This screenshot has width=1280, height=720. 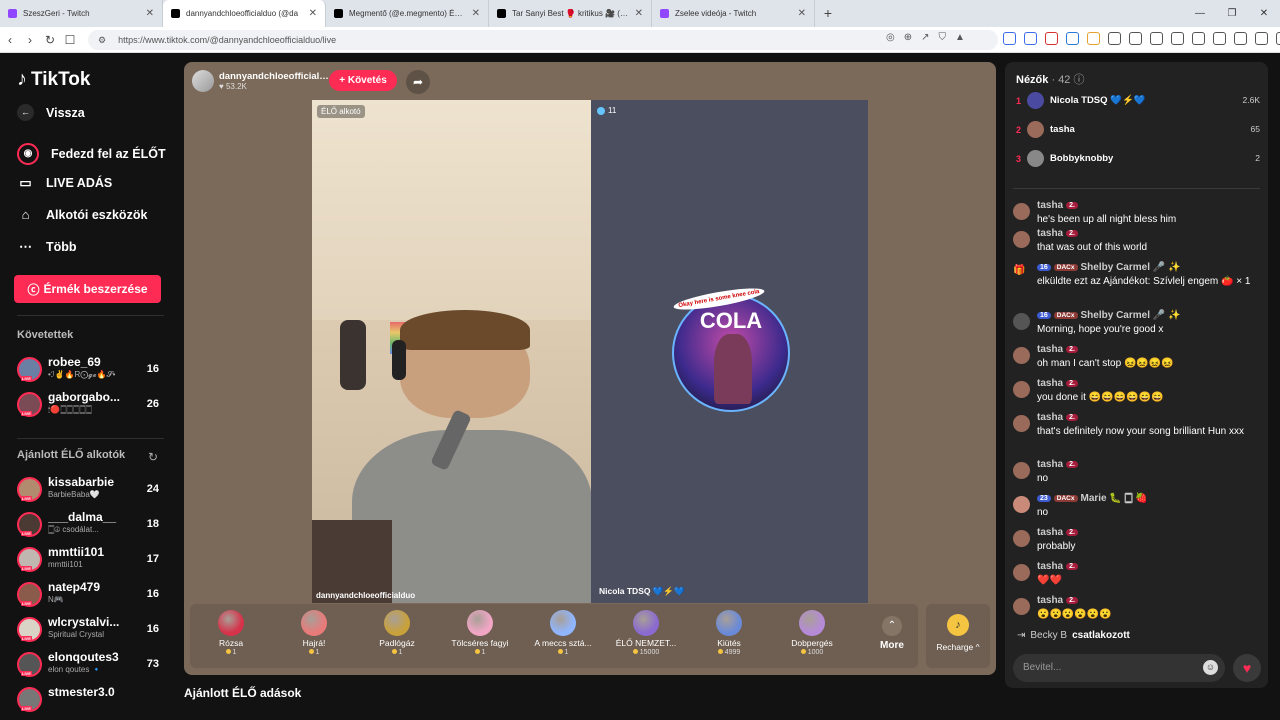 I want to click on avatar: 🎁, so click(x=1021, y=273).